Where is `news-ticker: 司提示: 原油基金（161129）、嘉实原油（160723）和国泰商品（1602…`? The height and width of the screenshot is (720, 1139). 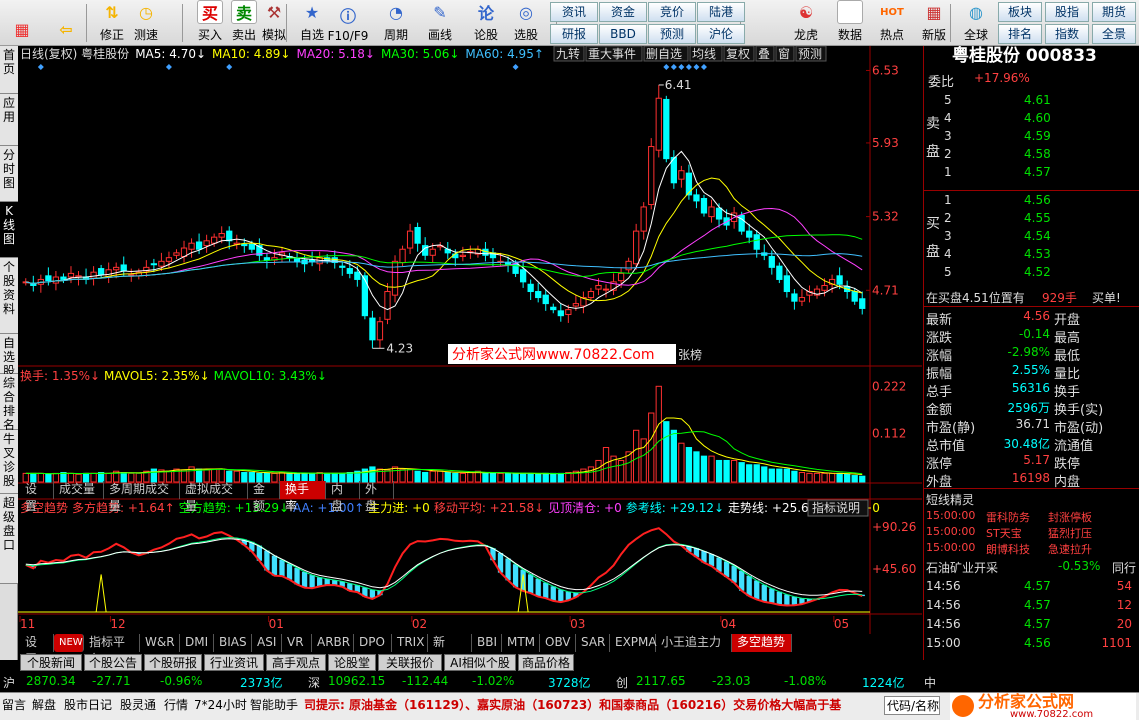 news-ticker: 司提示: 原油基金（161129）、嘉实原油（160723）和国泰商品（1602… is located at coordinates (592, 704).